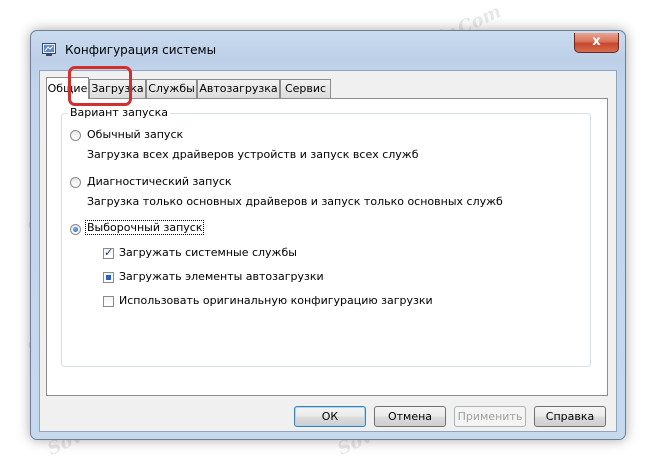 The image size is (659, 465). What do you see at coordinates (75, 135) in the screenshot?
I see `normal-startup-radio` at bounding box center [75, 135].